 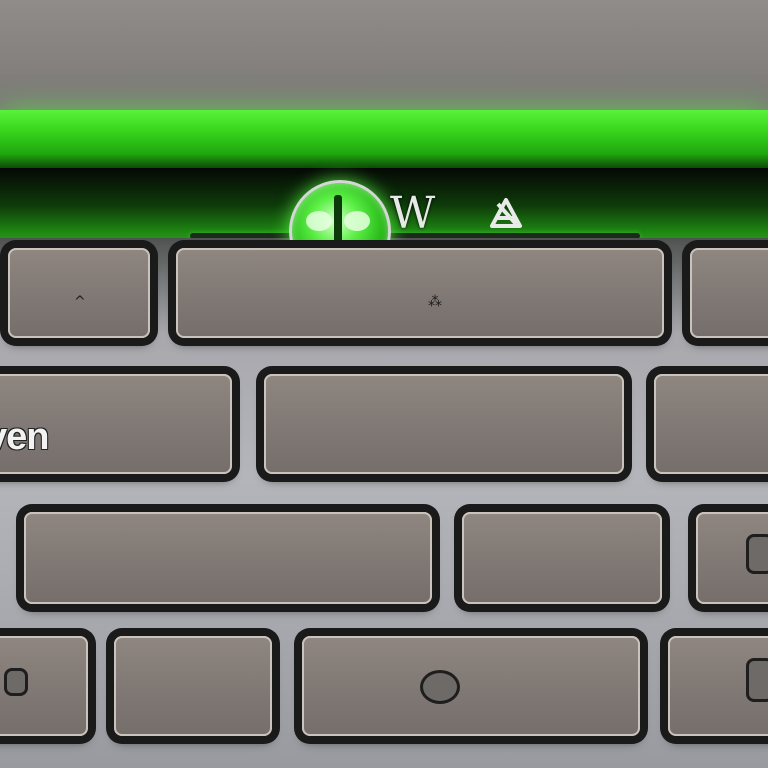 I want to click on key-row3-wide, so click(x=228, y=558).